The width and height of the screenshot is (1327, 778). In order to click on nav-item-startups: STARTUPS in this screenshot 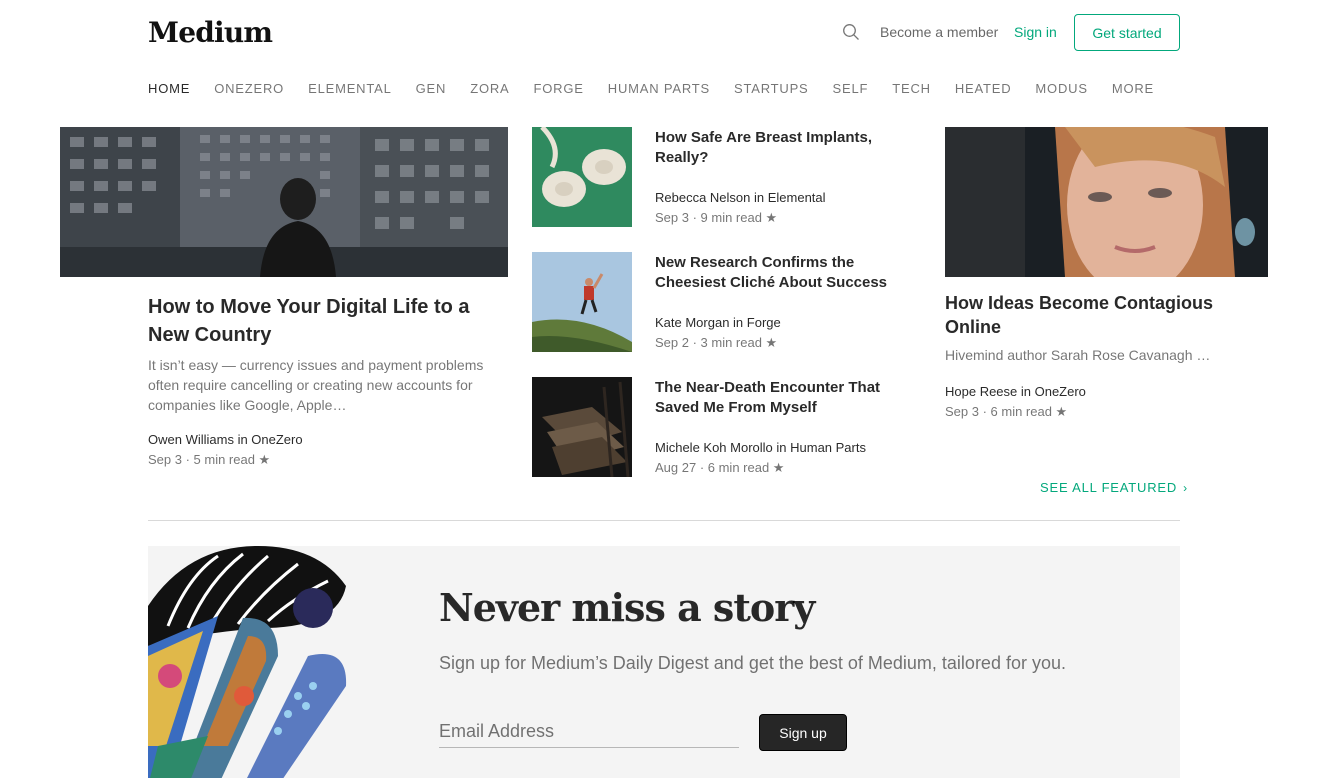, I will do `click(771, 88)`.